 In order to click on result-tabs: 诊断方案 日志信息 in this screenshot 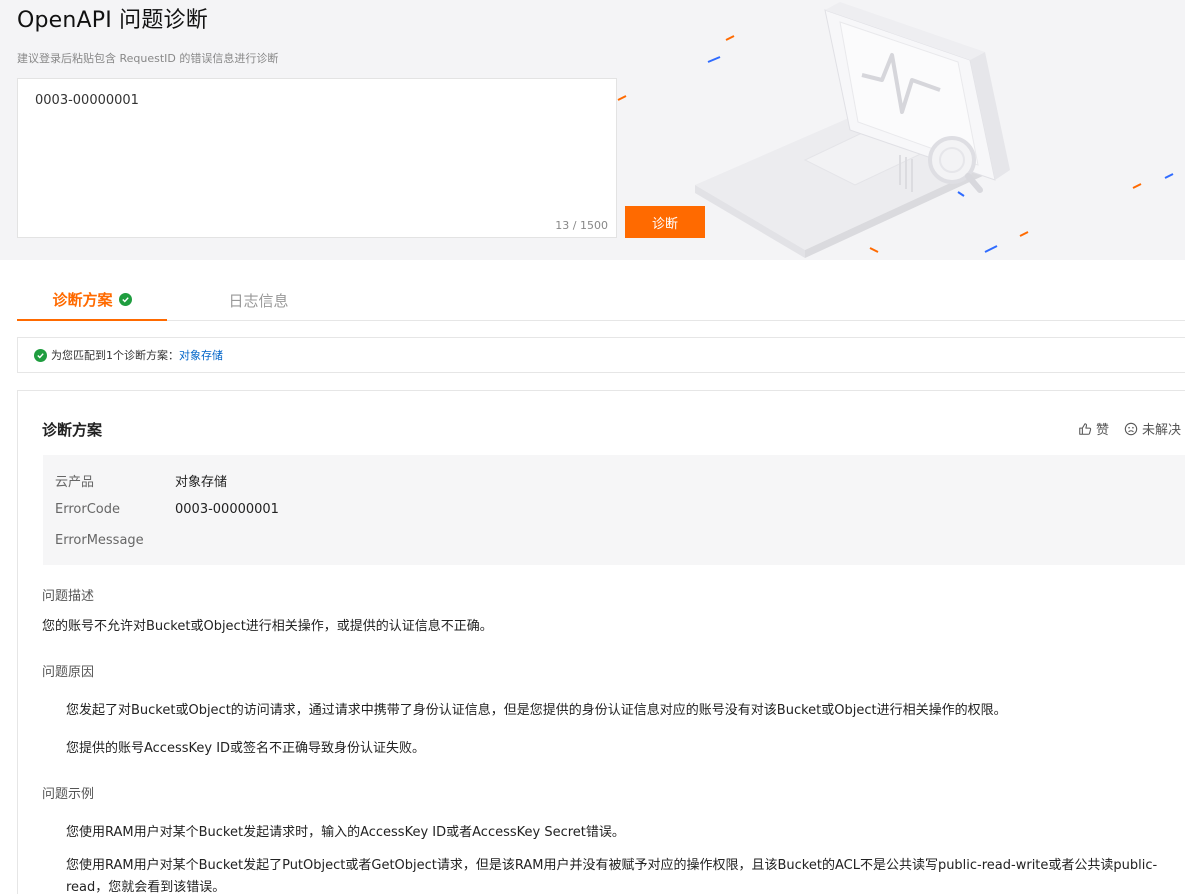, I will do `click(601, 300)`.